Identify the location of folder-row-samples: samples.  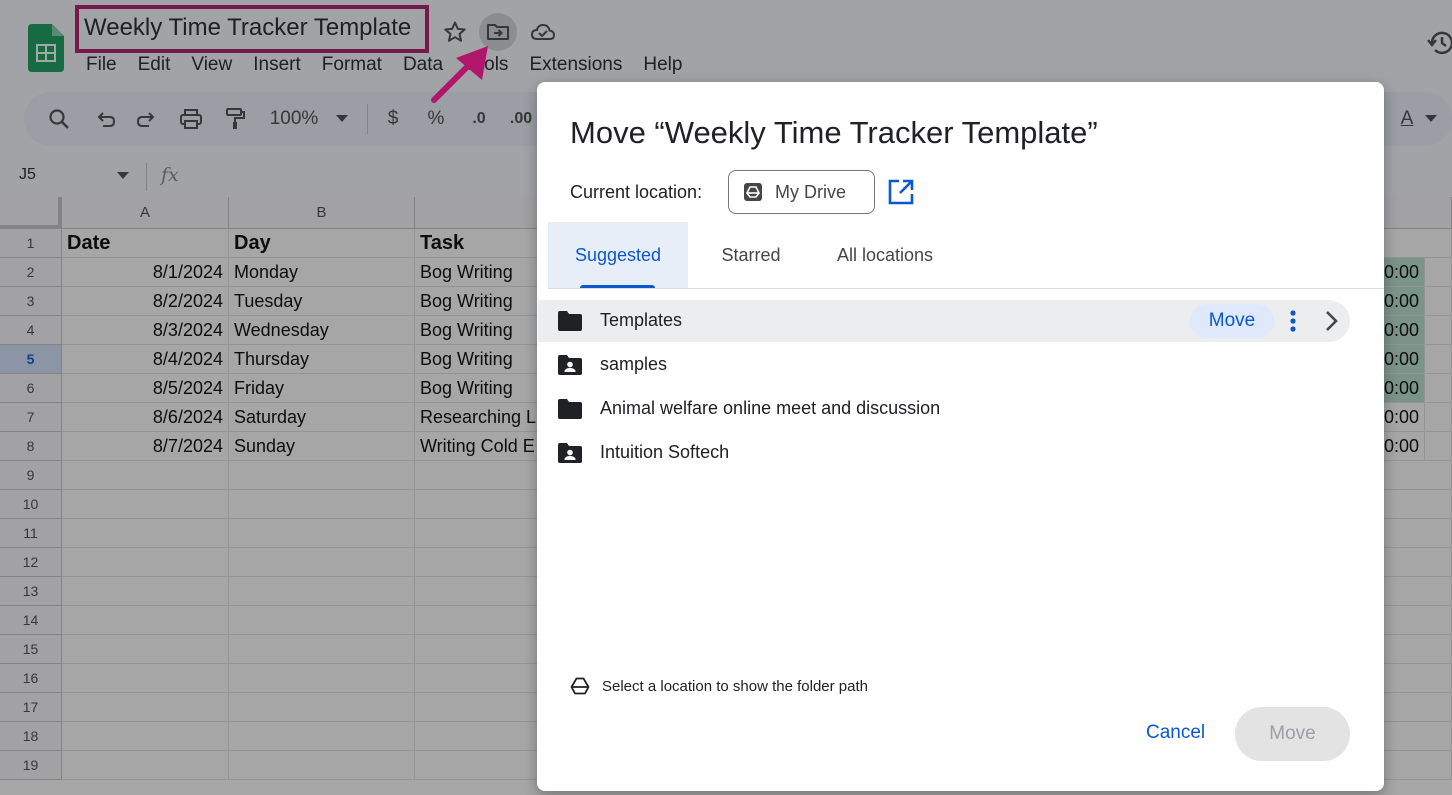
(944, 365).